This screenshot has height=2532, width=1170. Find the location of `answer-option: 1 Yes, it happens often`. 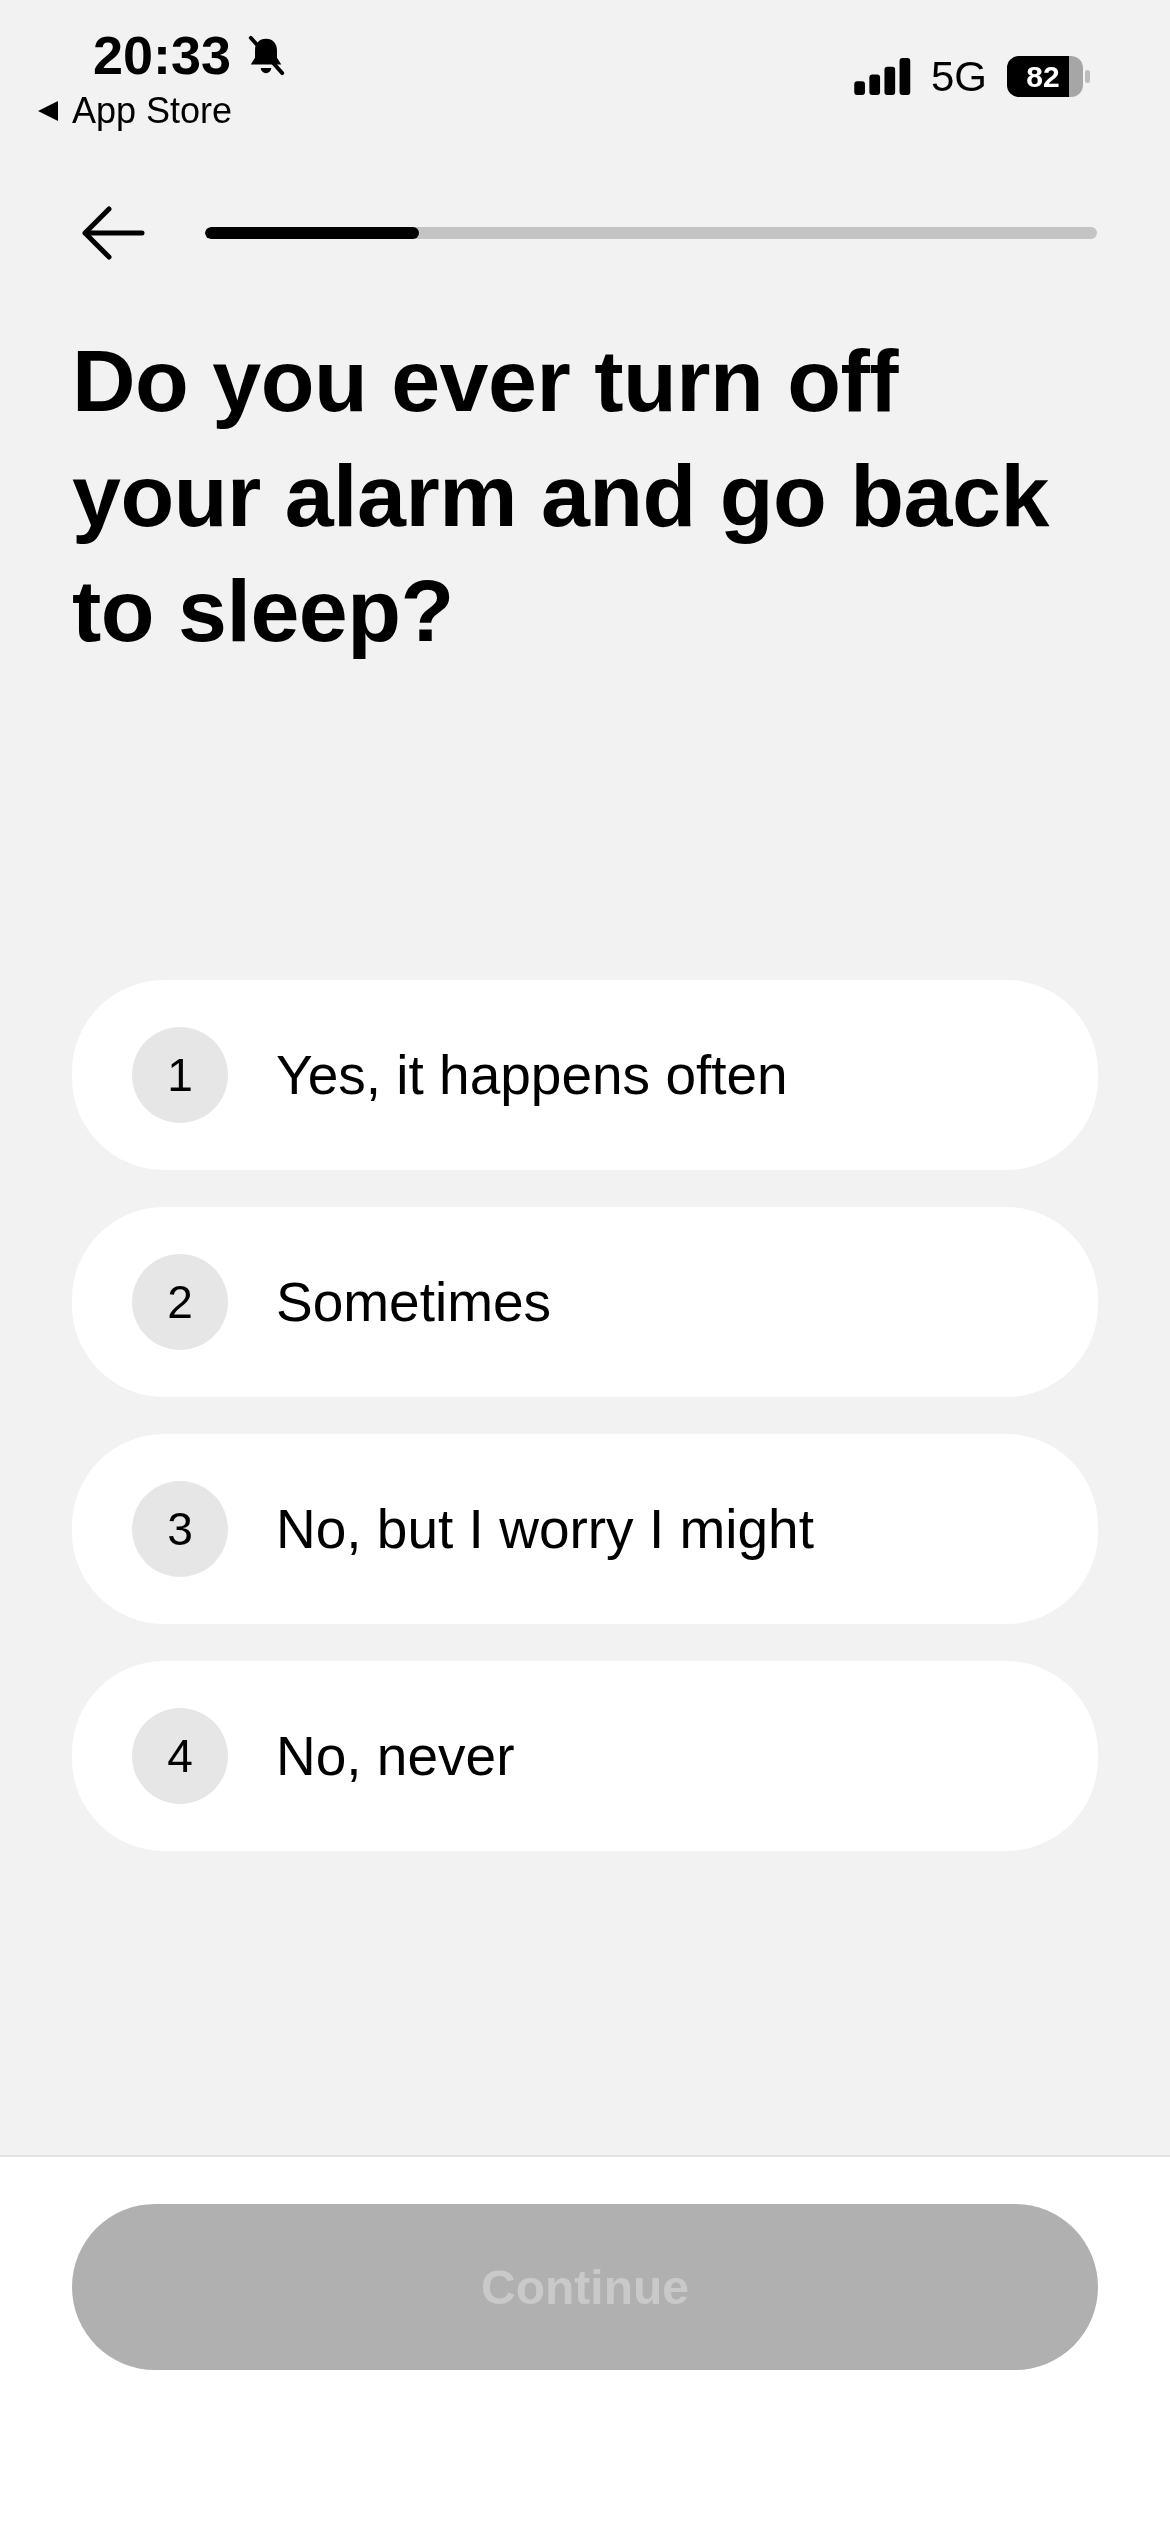

answer-option: 1 Yes, it happens often is located at coordinates (585, 1075).